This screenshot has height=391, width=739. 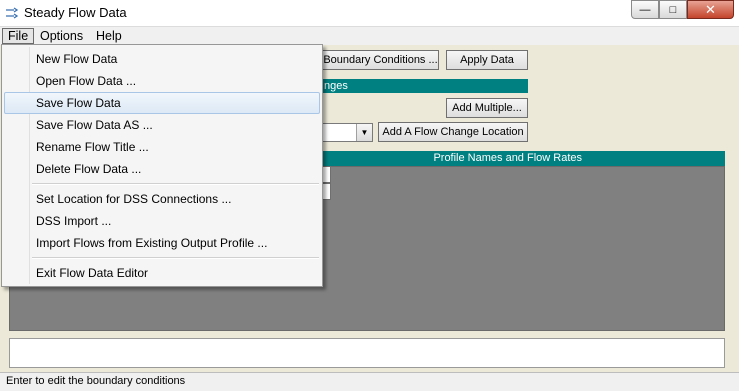 I want to click on menu-file: File, so click(x=18, y=36).